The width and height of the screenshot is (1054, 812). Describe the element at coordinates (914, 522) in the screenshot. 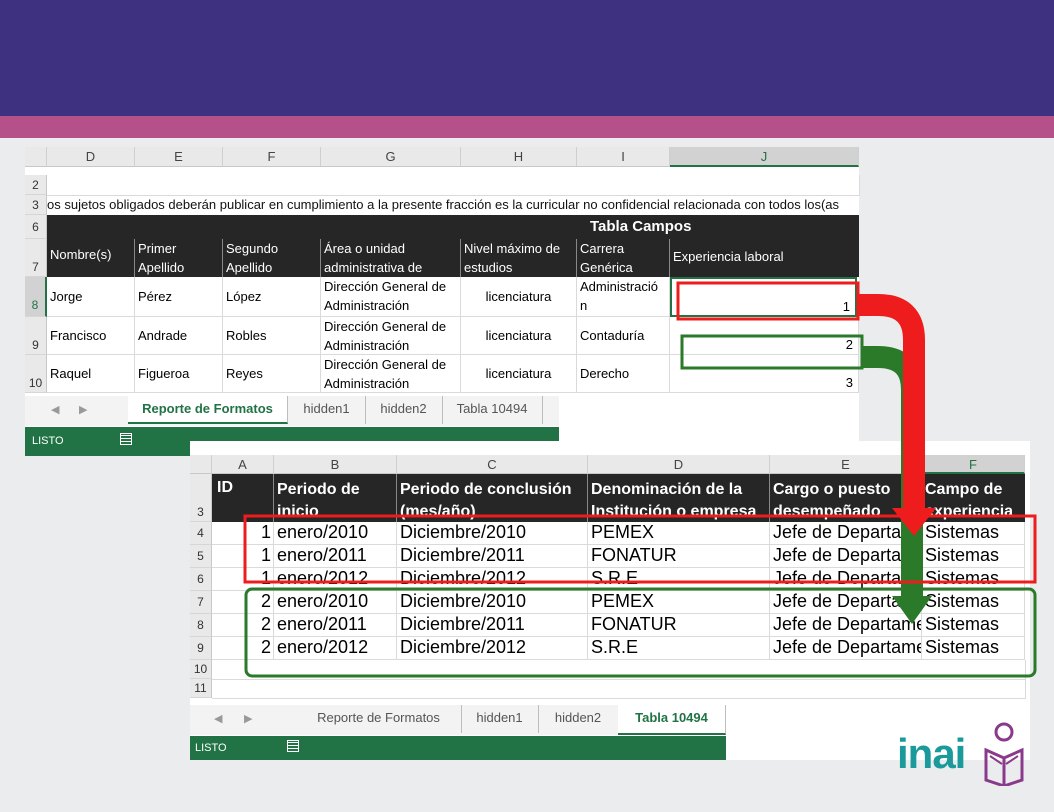

I see `red-arrow-head` at that location.